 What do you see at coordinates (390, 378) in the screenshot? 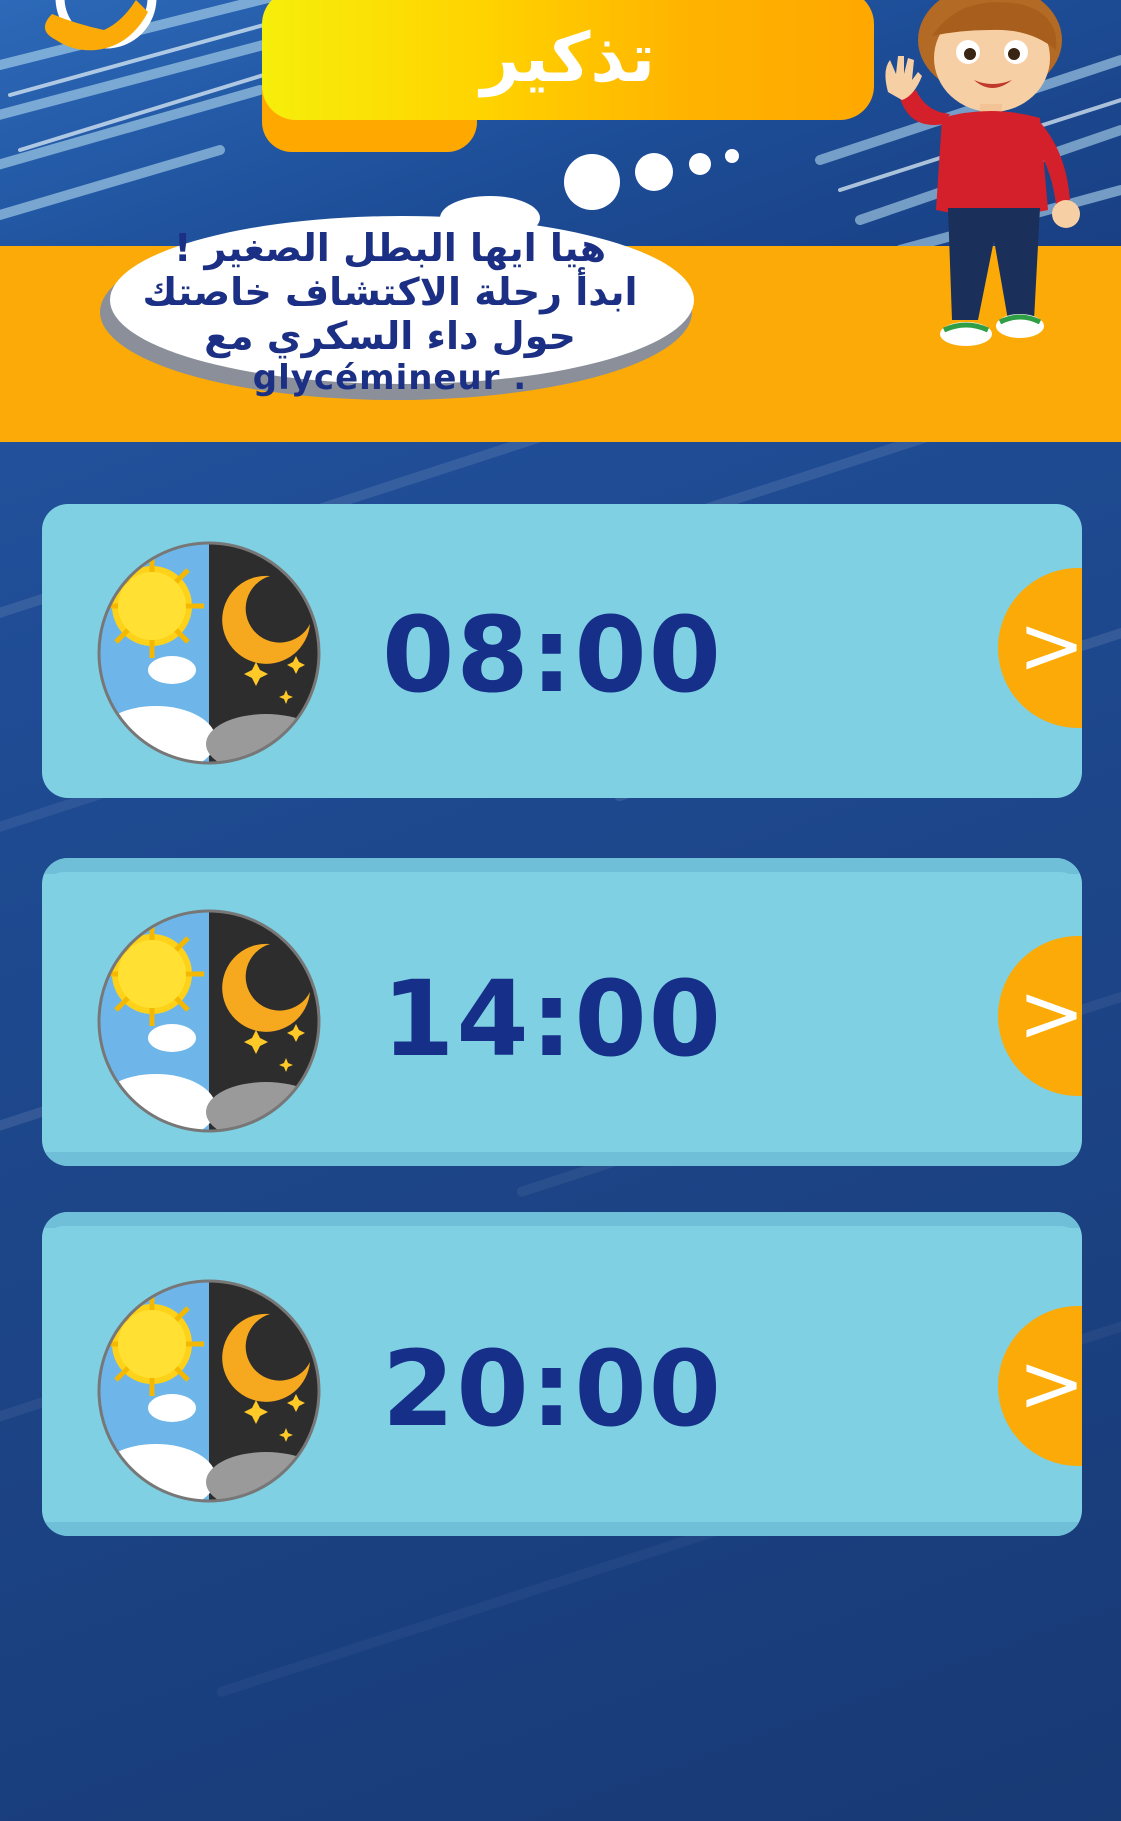
I see `brand-name: glycémineur .` at bounding box center [390, 378].